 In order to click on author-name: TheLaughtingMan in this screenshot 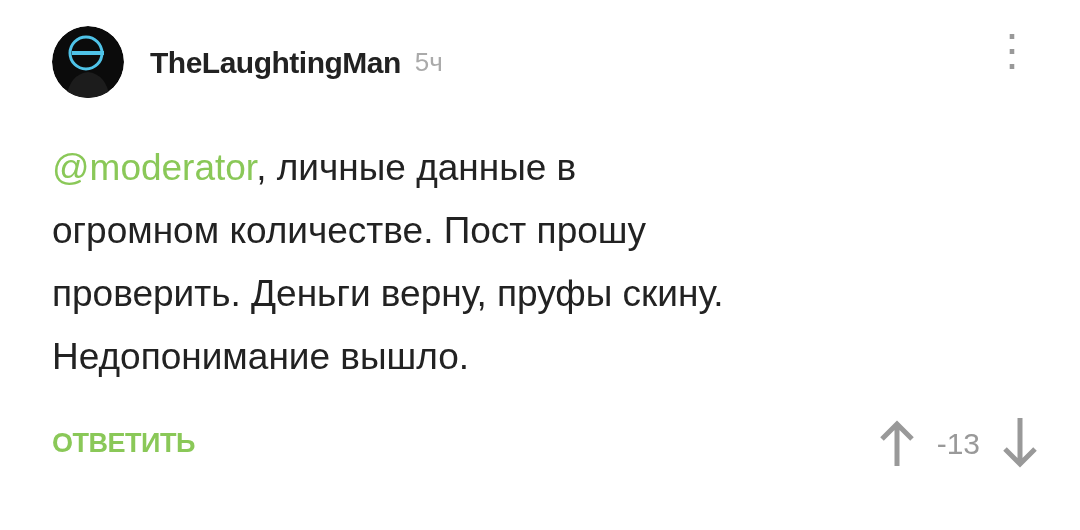, I will do `click(275, 62)`.